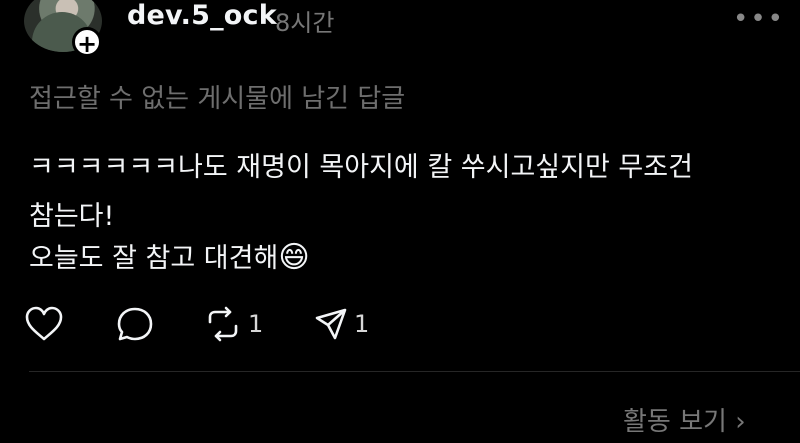 The width and height of the screenshot is (800, 443). Describe the element at coordinates (294, 257) in the screenshot. I see `grinning-emoji: 😄` at that location.